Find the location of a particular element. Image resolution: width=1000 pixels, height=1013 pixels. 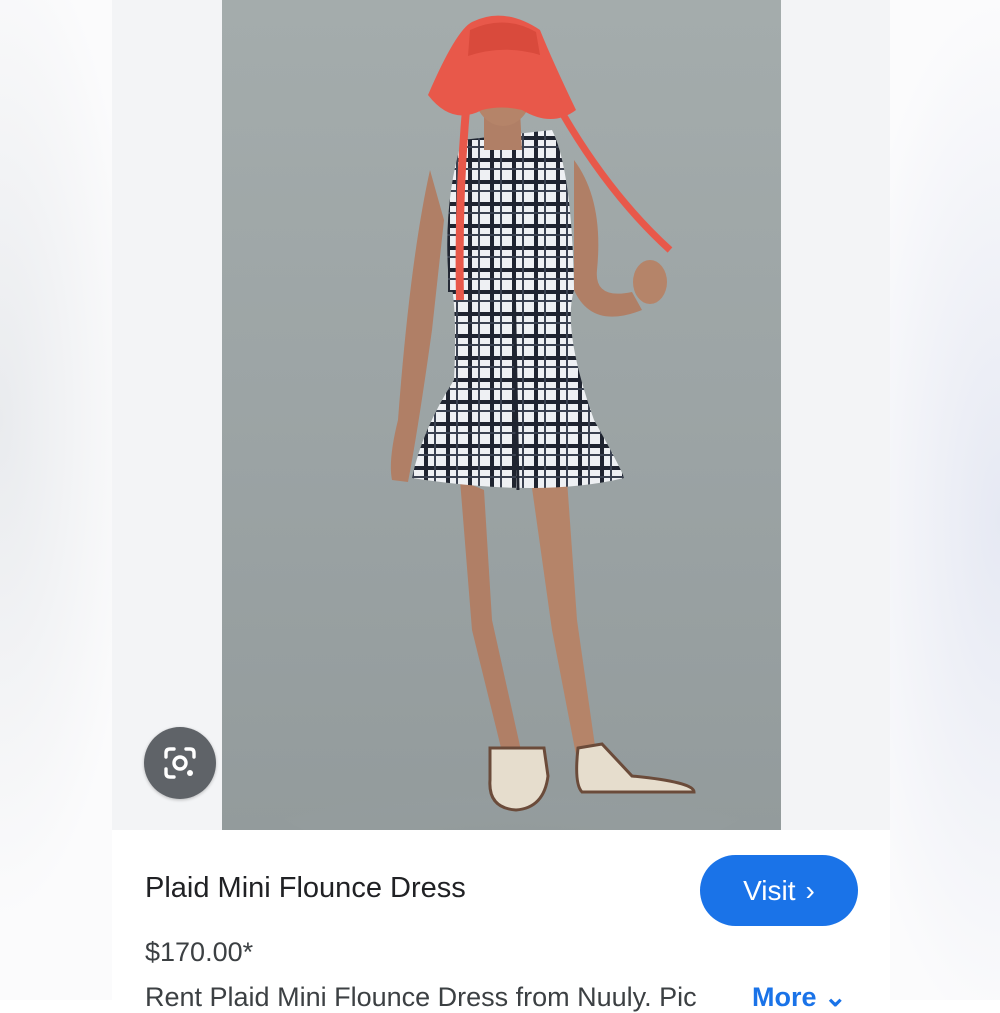

more-label: More is located at coordinates (784, 997).